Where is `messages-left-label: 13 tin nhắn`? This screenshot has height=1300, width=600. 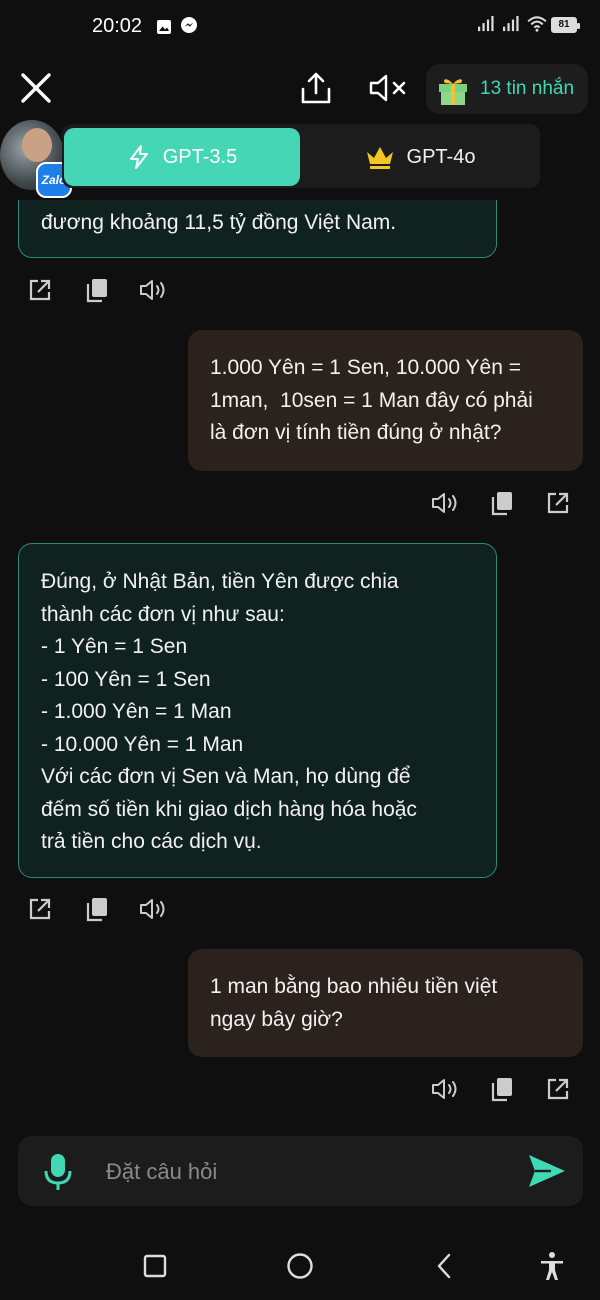 messages-left-label: 13 tin nhắn is located at coordinates (527, 88).